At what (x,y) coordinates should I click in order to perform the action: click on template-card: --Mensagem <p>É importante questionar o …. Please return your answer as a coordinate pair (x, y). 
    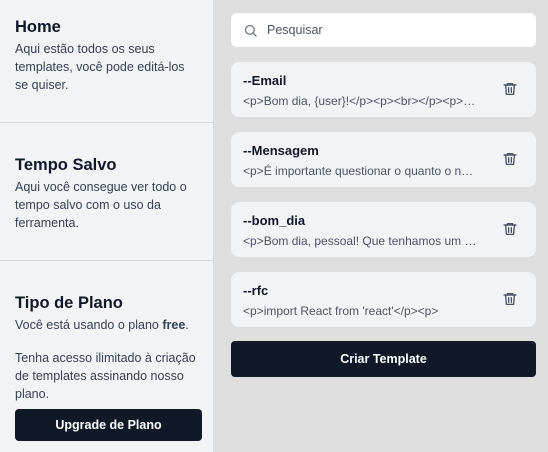
    Looking at the image, I should click on (383, 159).